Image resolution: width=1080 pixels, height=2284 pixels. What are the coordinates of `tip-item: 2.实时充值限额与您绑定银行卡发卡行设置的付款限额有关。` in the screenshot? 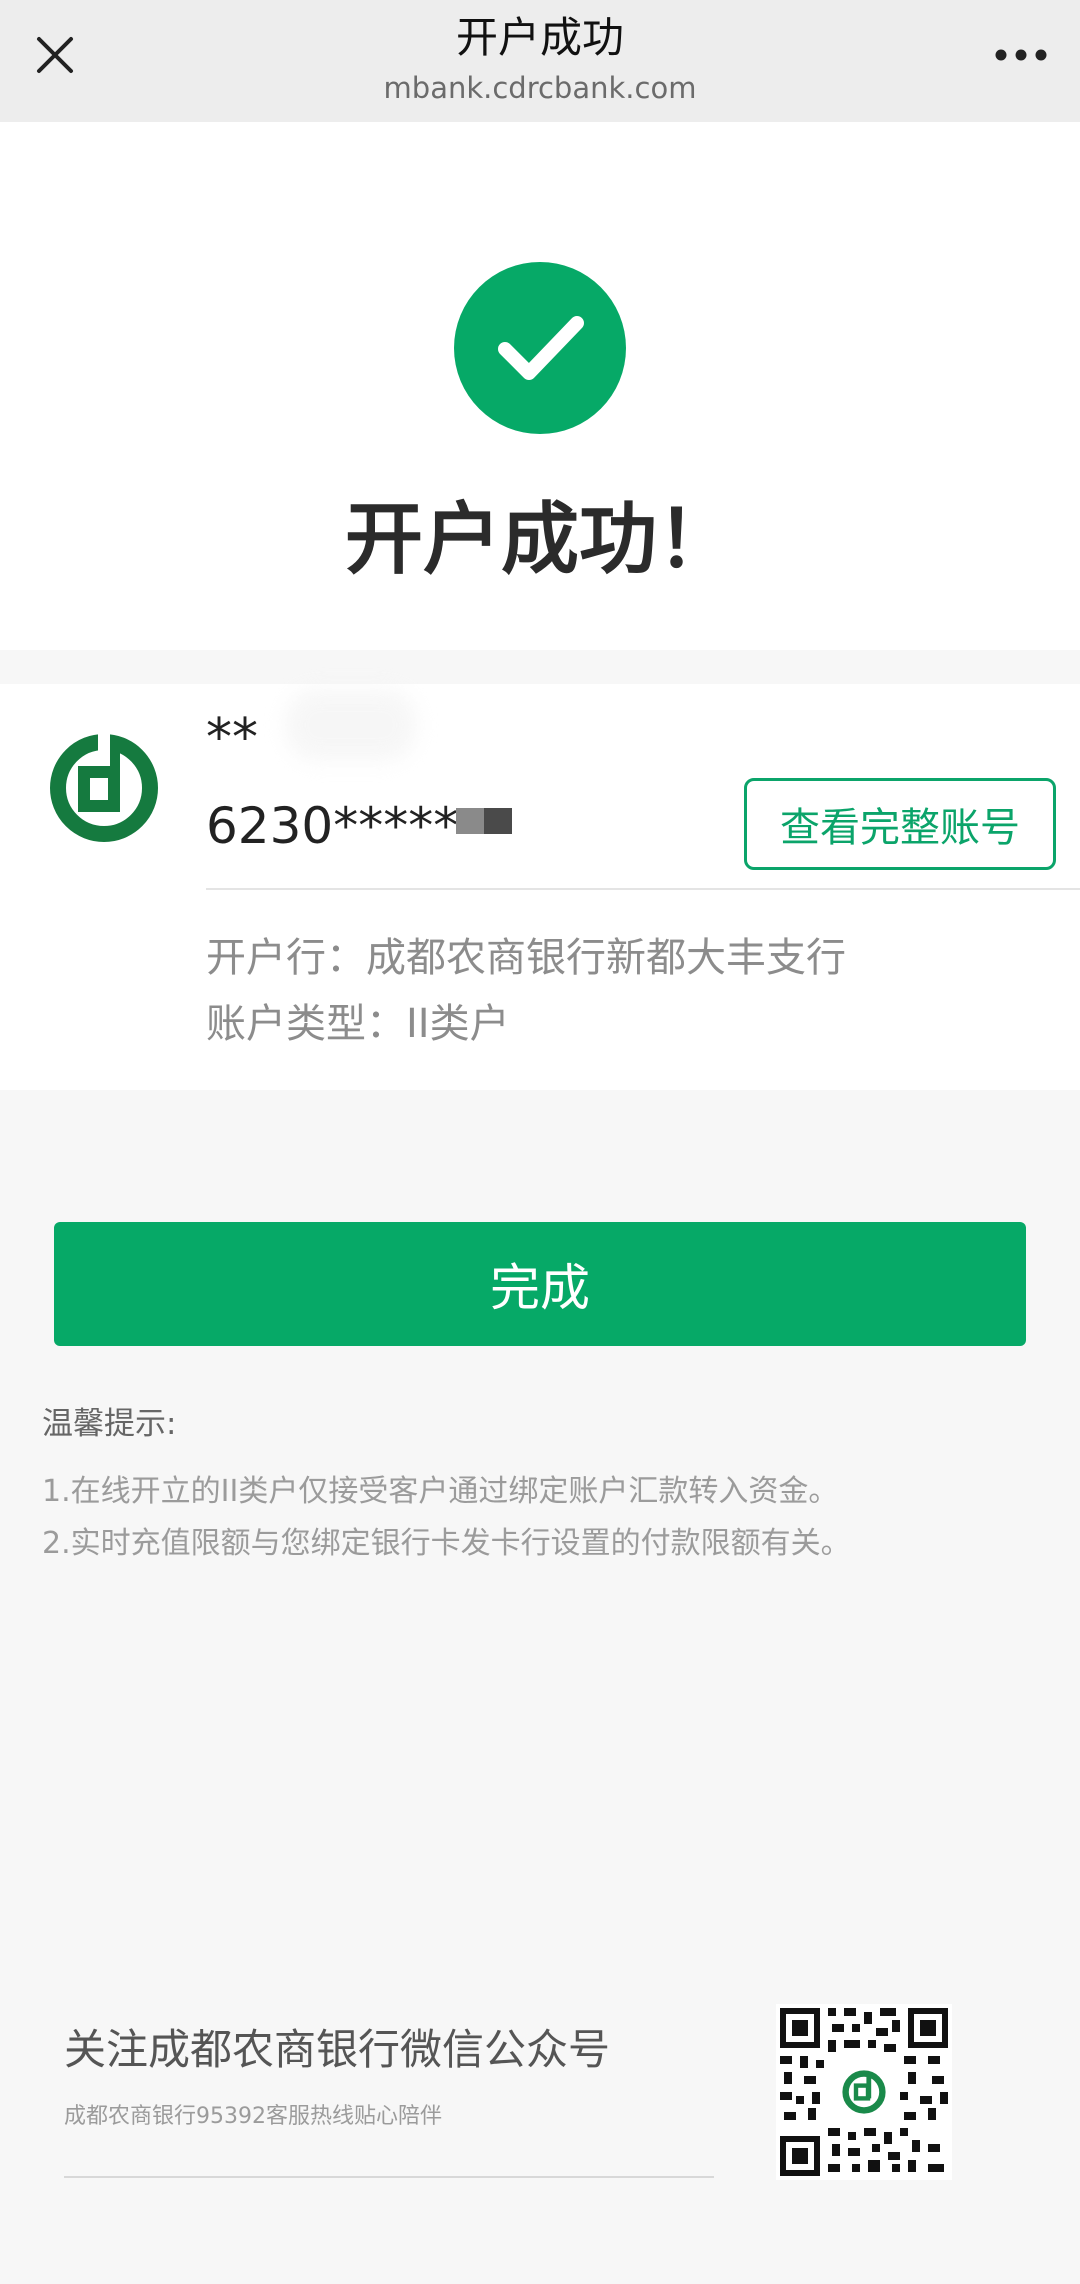 It's located at (446, 1543).